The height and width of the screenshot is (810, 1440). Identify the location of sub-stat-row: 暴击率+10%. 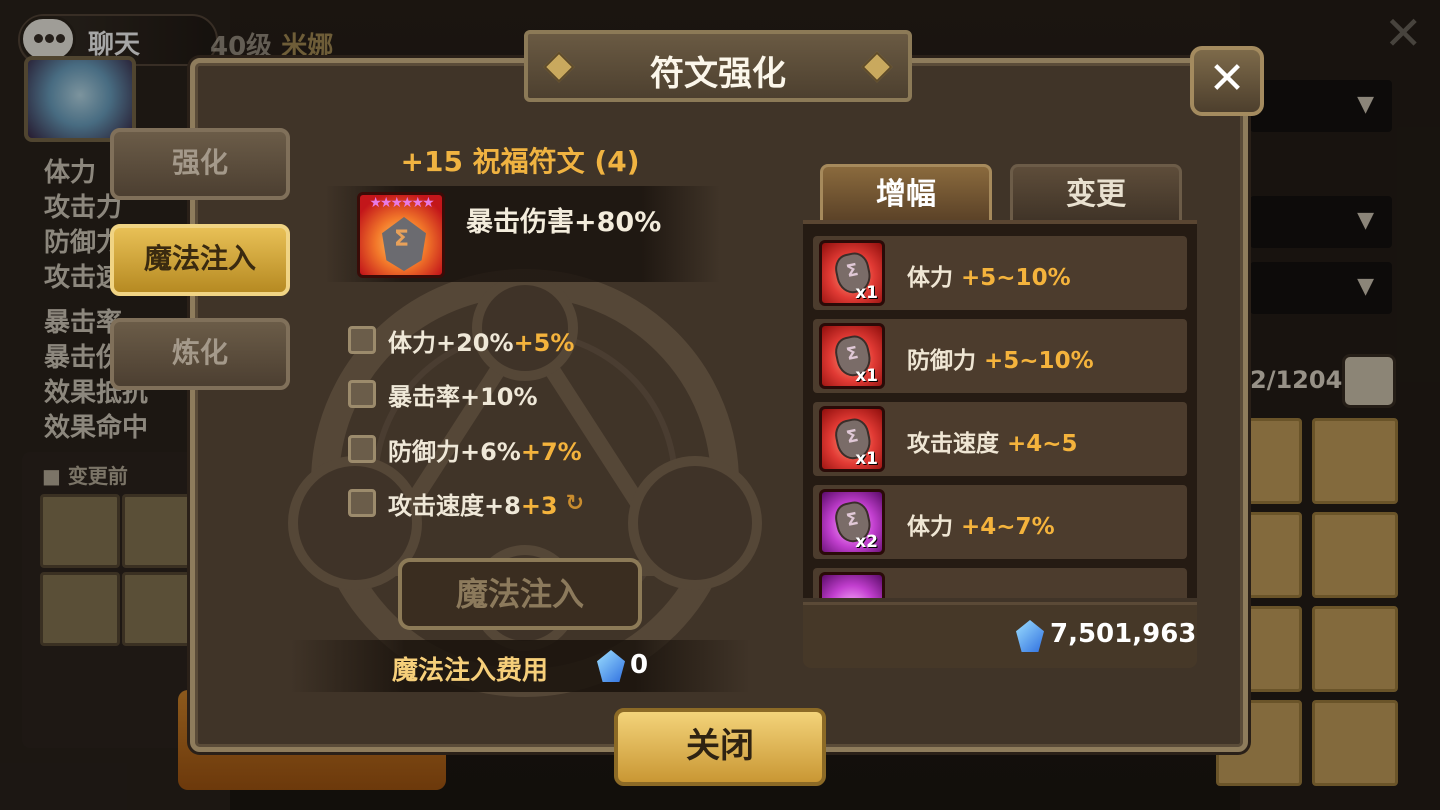
(443, 394).